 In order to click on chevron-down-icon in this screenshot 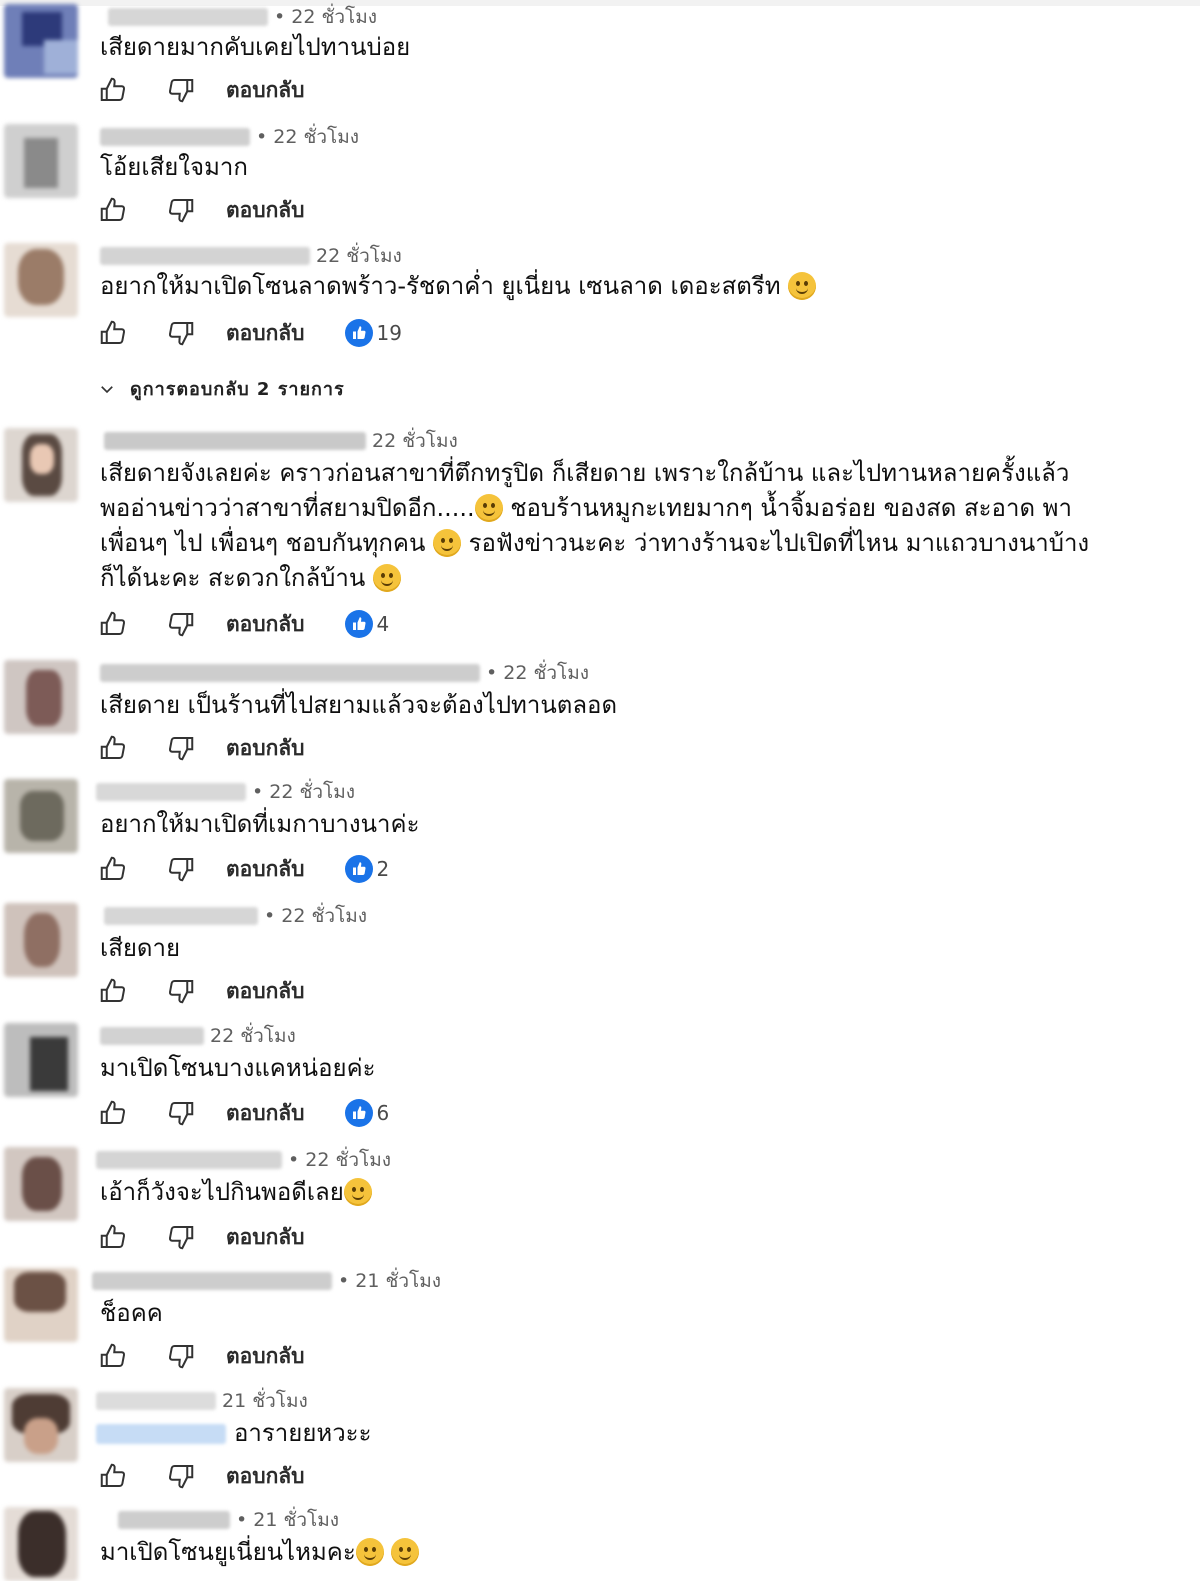, I will do `click(107, 389)`.